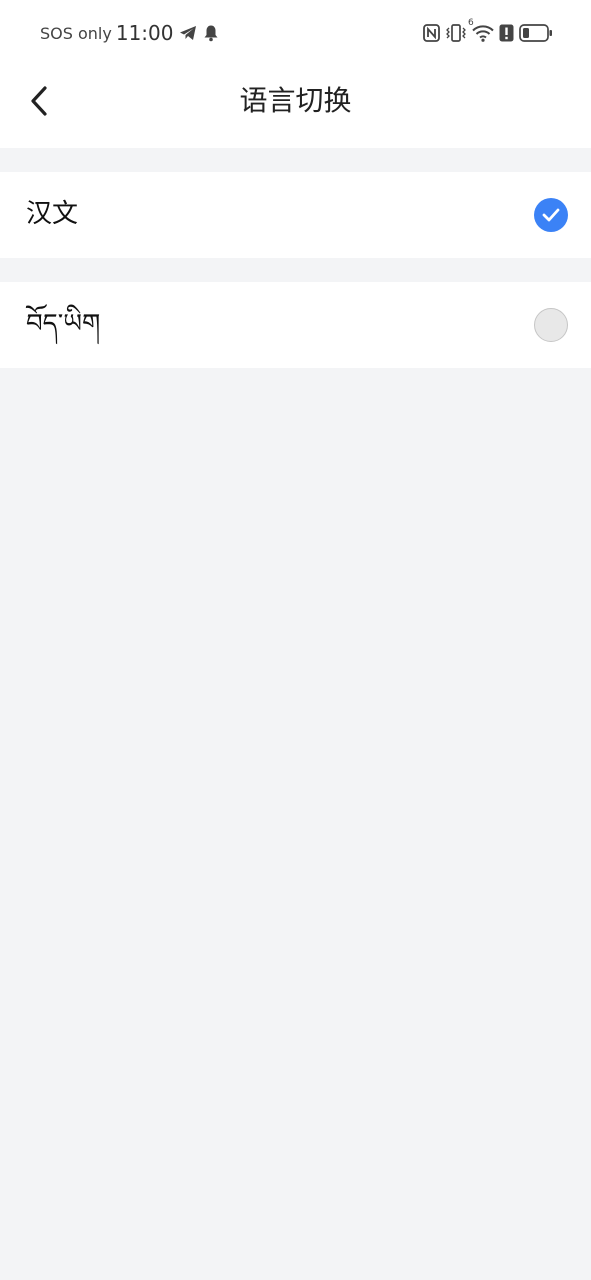  What do you see at coordinates (431, 33) in the screenshot?
I see `nfc-icon` at bounding box center [431, 33].